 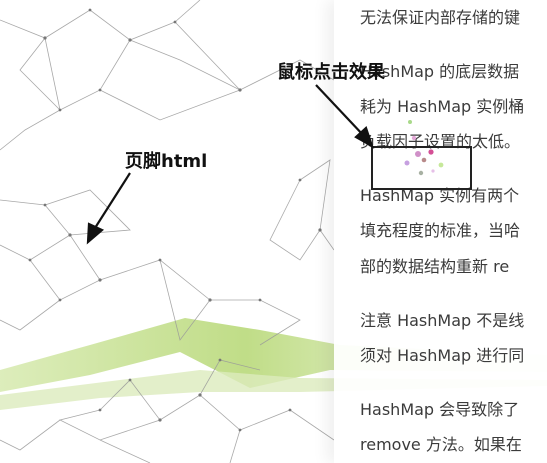 I want to click on article-line: remove 方法。如果在, so click(x=441, y=444).